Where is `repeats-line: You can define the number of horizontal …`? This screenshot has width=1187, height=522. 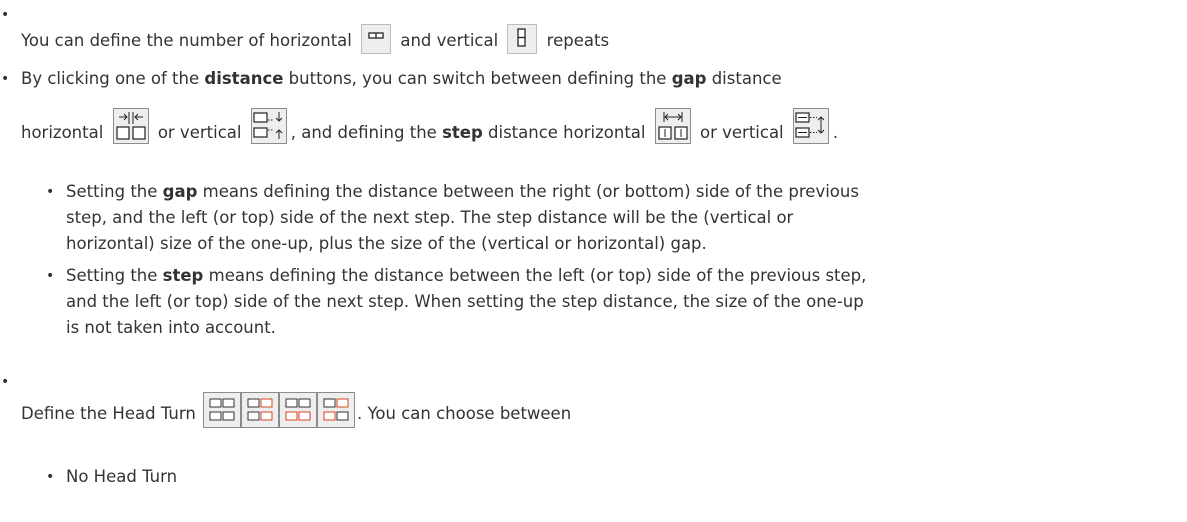
repeats-line: You can define the number of horizontal … is located at coordinates (315, 42).